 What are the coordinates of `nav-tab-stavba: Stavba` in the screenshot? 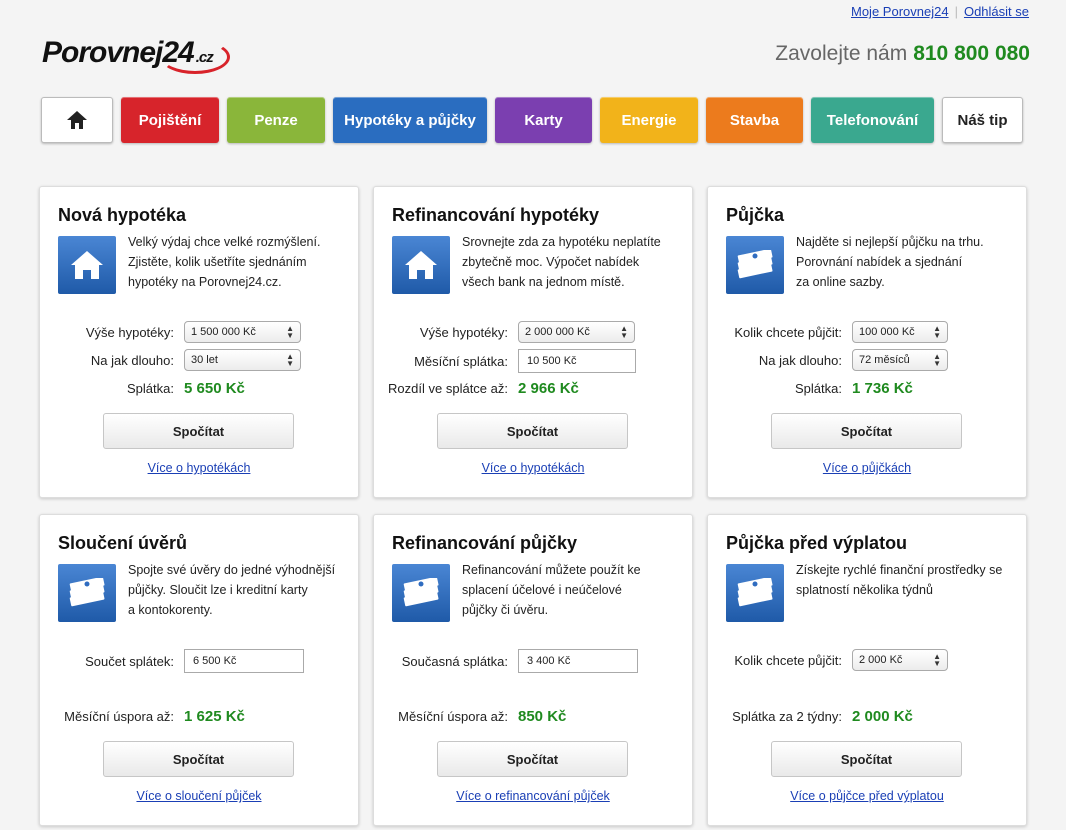 It's located at (754, 120).